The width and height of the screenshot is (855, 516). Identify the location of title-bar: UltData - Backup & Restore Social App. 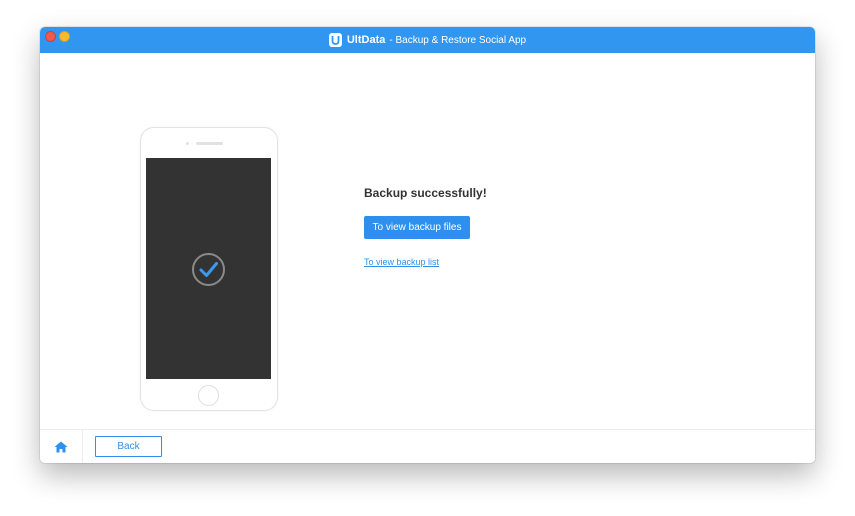
(427, 40).